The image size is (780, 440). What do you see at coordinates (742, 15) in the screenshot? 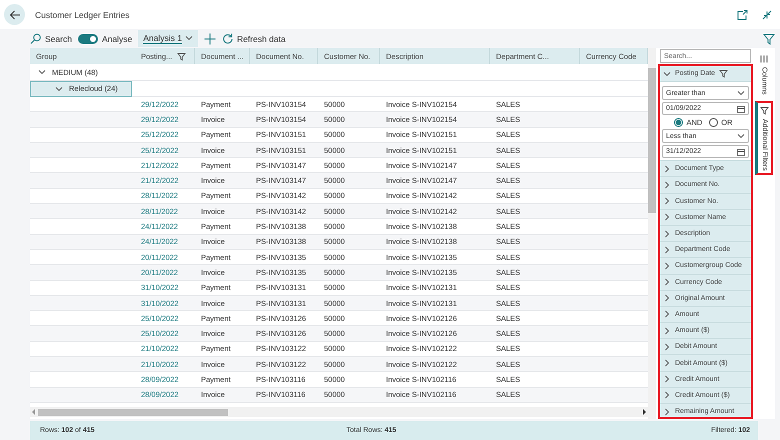
I see `open-in-new-icon` at bounding box center [742, 15].